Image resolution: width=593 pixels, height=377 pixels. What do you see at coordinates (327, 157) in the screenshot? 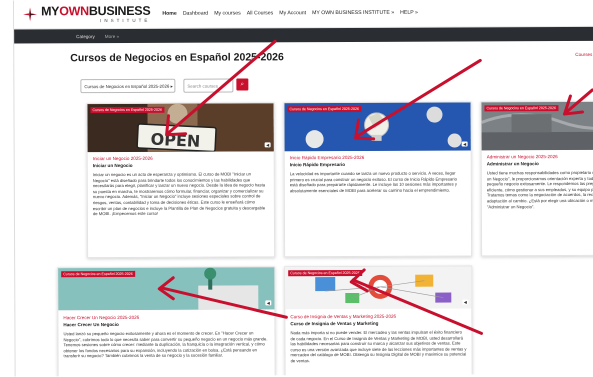
I see `course-title: Inicio Rápido Empresario 2025-2026` at bounding box center [327, 157].